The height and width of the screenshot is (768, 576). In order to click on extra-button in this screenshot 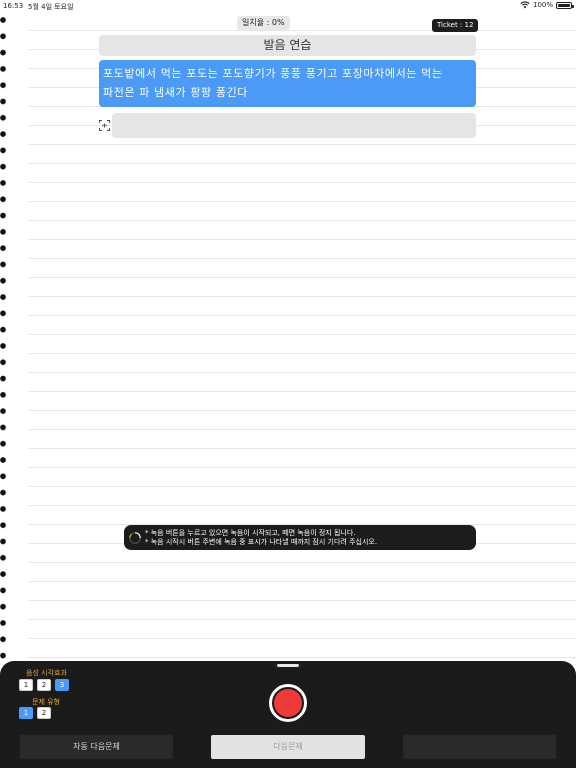, I will do `click(479, 747)`.